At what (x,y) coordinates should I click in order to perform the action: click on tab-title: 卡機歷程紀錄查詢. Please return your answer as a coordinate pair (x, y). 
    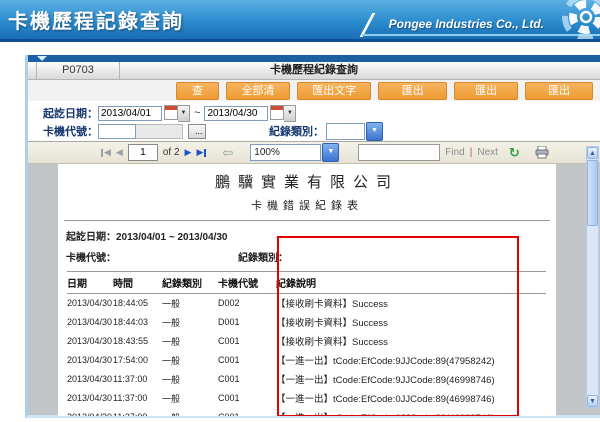
    Looking at the image, I should click on (314, 70).